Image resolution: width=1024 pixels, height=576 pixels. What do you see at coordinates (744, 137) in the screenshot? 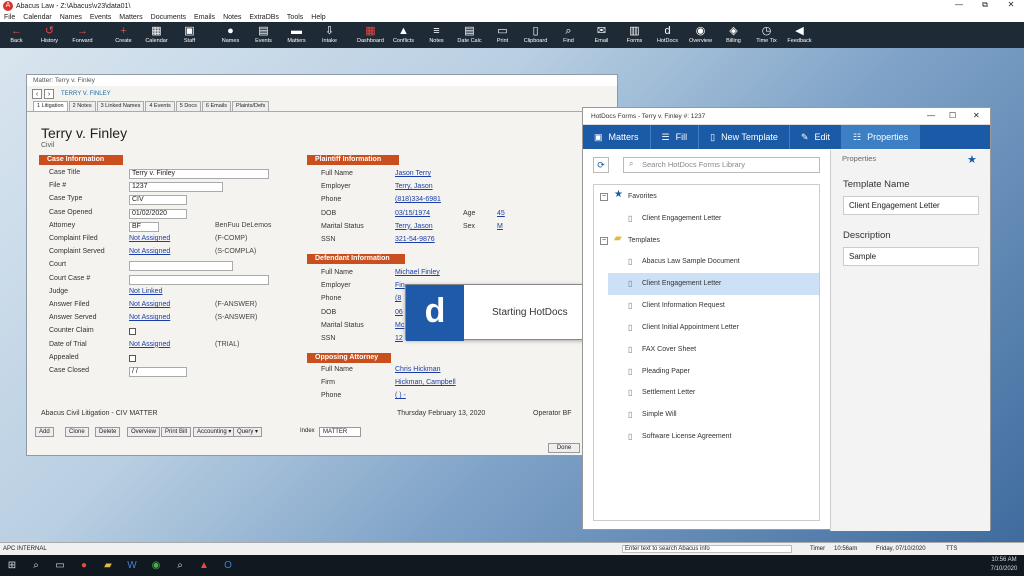
I see `ribbon-new-template-button: ▯ New Template` at bounding box center [744, 137].